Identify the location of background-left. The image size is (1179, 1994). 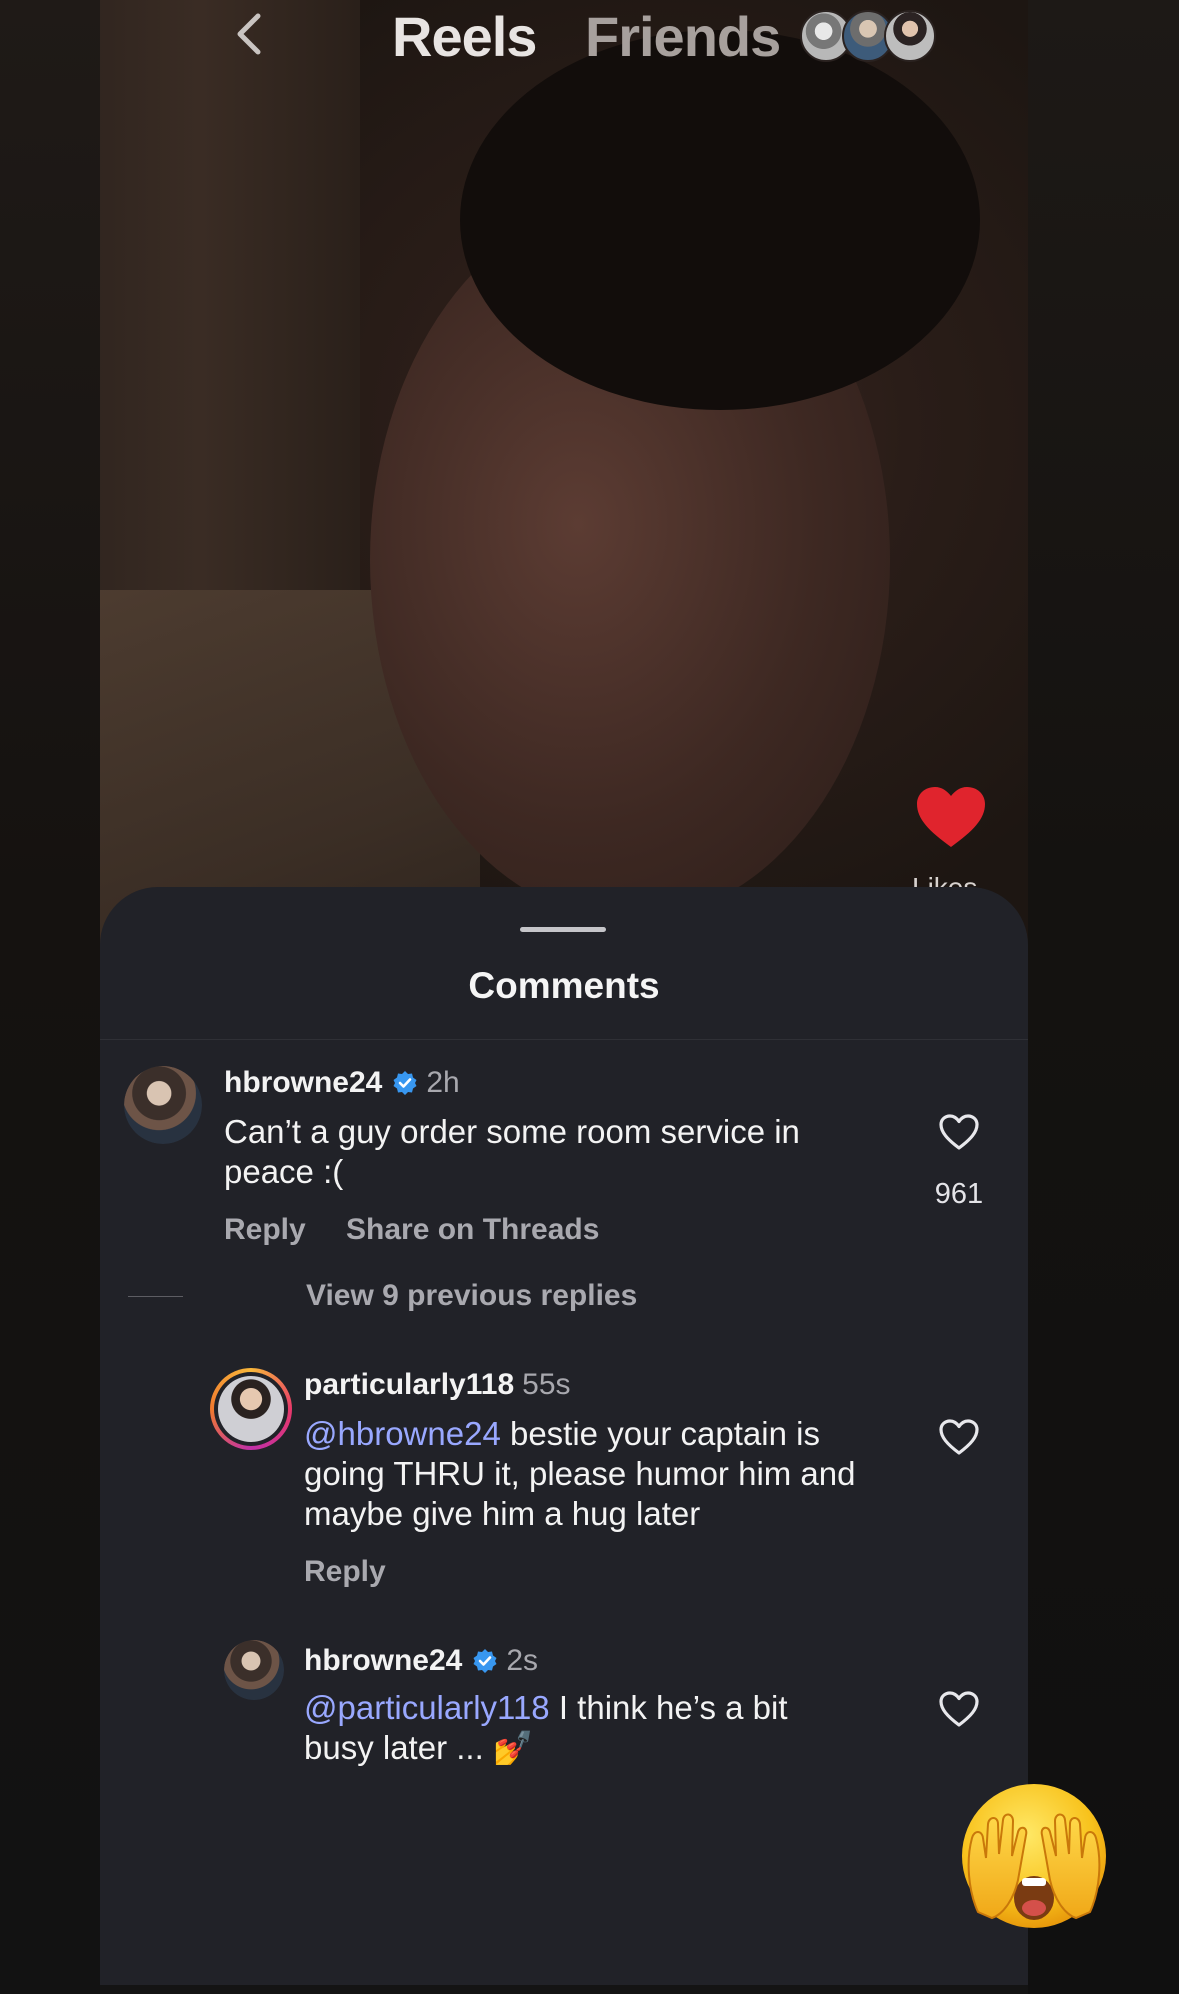
(50, 997).